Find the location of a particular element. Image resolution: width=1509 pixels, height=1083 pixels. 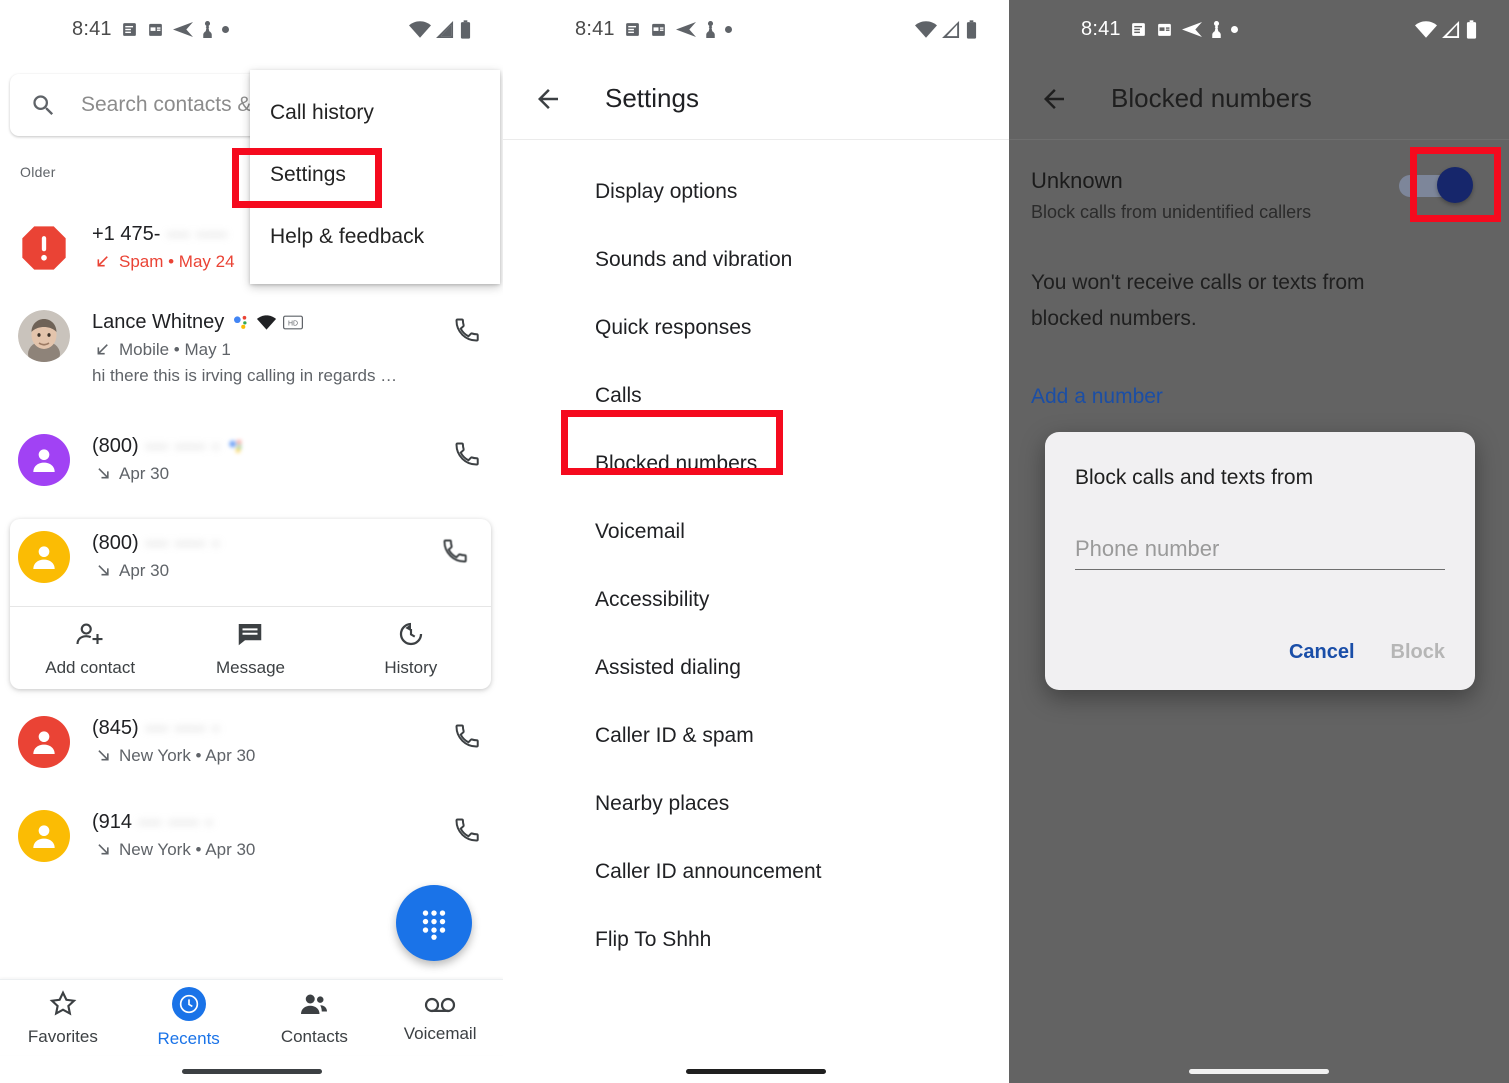

wifi-calling-icon is located at coordinates (267, 322).